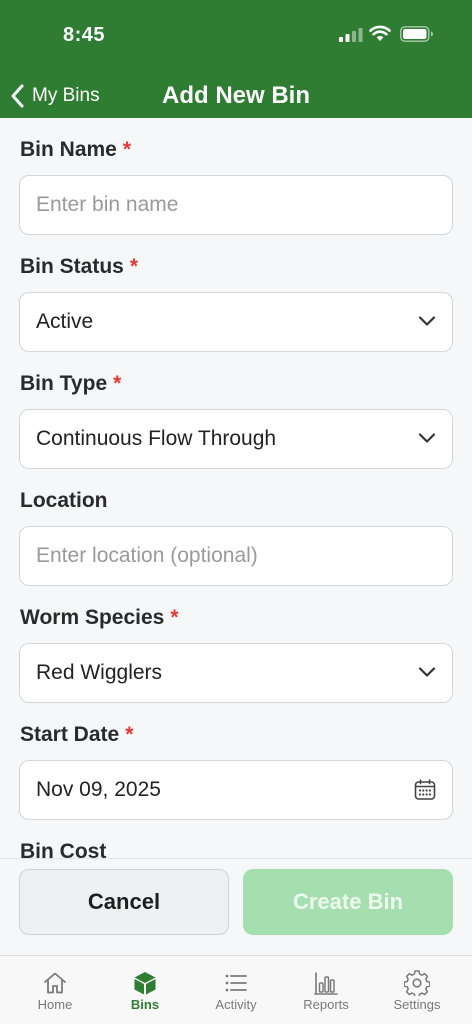  I want to click on location-label-text: Location, so click(64, 500).